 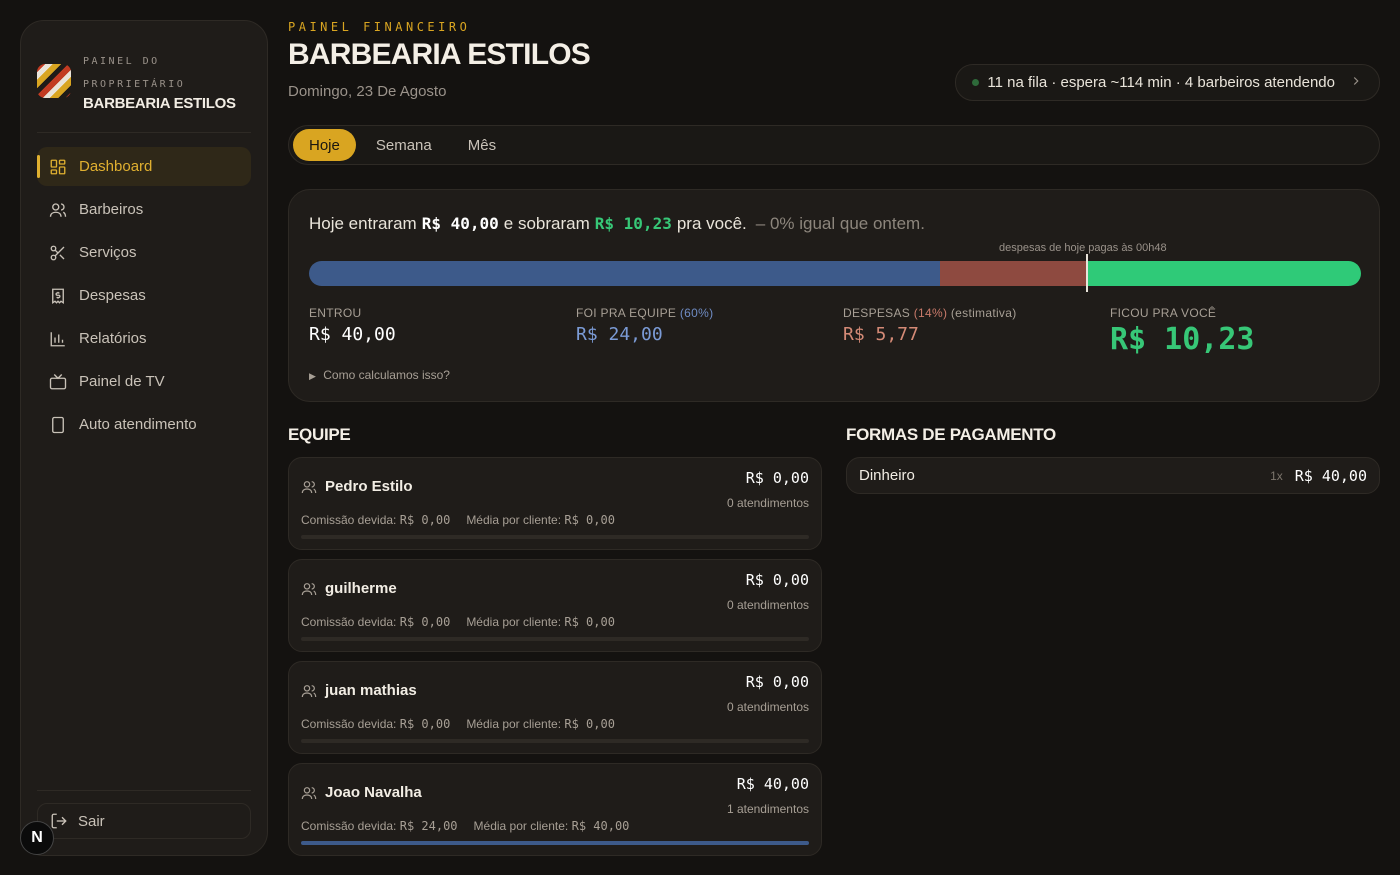 I want to click on expenses-share-segment, so click(x=1014, y=273).